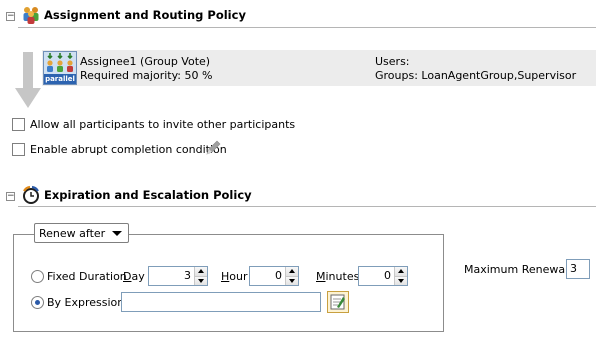 This screenshot has height=341, width=596. I want to click on minutes-label-rest: inutes, so click(342, 276).